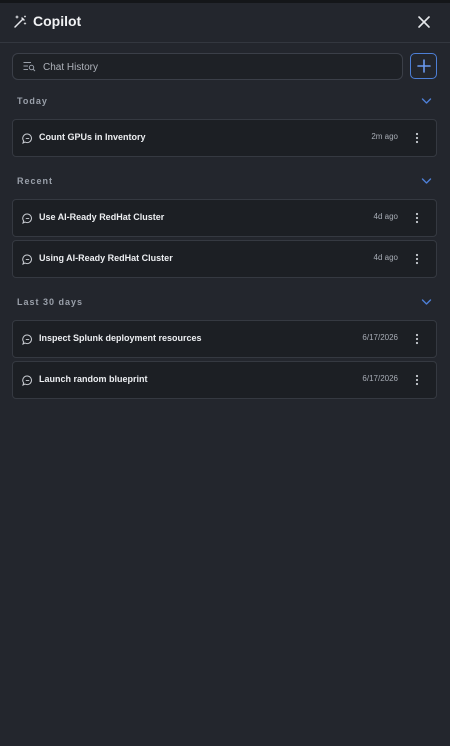 The height and width of the screenshot is (746, 450). What do you see at coordinates (20, 21) in the screenshot?
I see `magic-wand-icon` at bounding box center [20, 21].